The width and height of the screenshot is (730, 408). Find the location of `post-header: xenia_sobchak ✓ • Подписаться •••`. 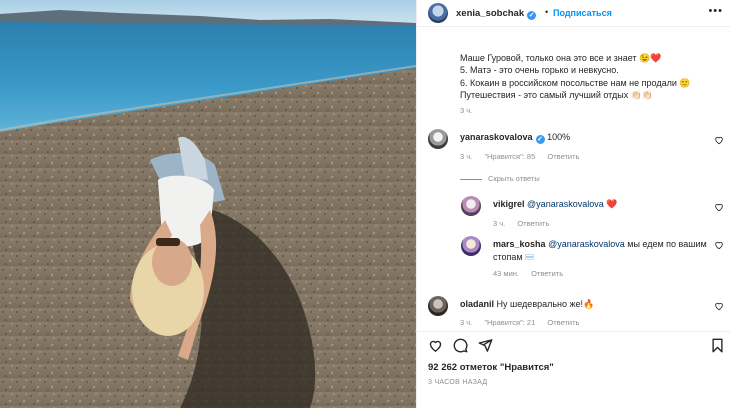

post-header: xenia_sobchak ✓ • Подписаться ••• is located at coordinates (573, 13).